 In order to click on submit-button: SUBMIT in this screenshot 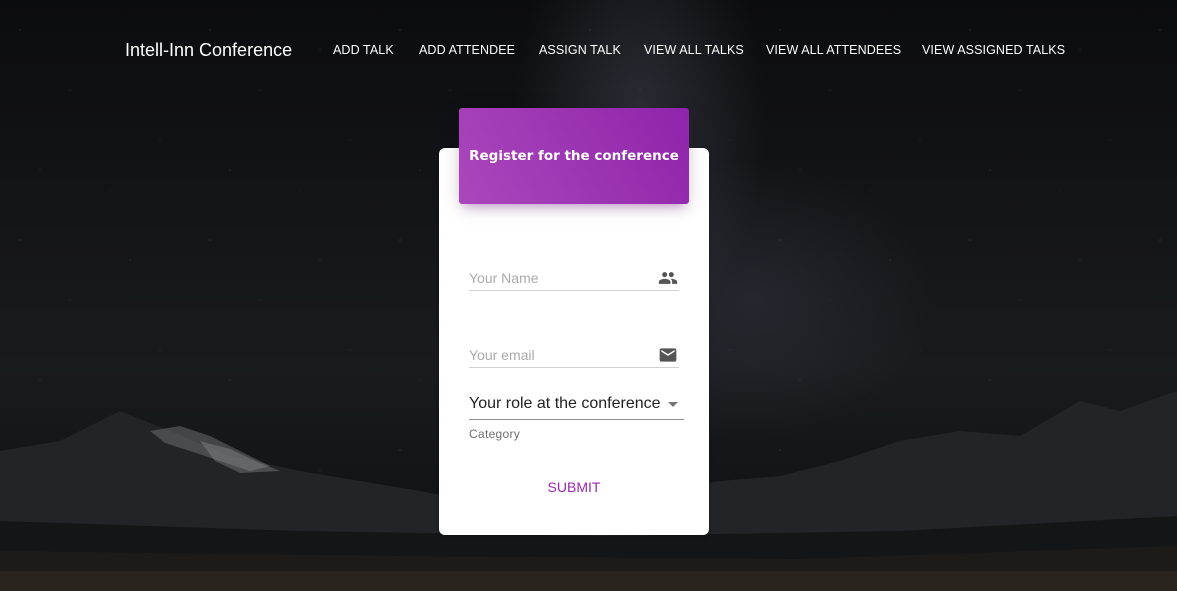, I will do `click(574, 487)`.